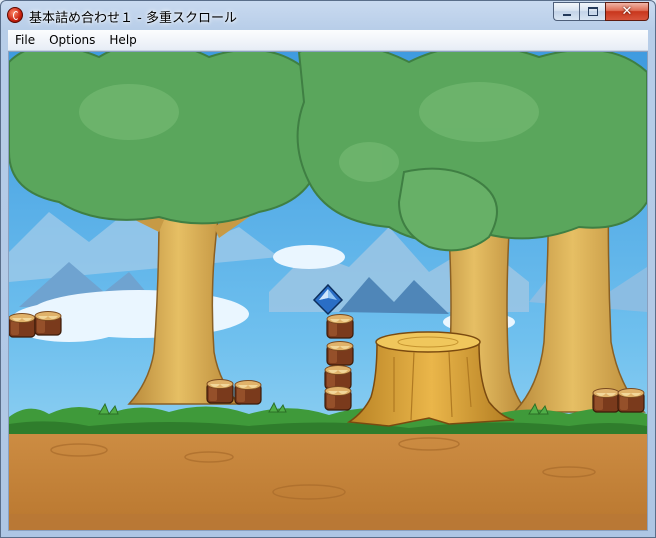  I want to click on maximize-button, so click(592, 11).